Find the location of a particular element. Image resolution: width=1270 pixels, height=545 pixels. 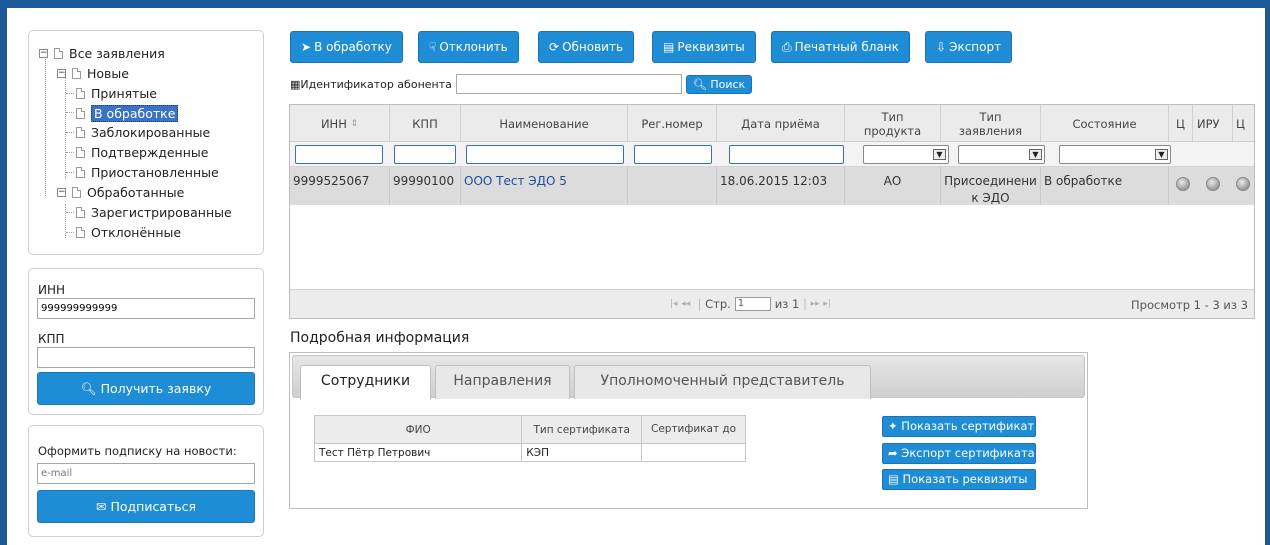

fio-cell: Тест Пётр Петрович is located at coordinates (418, 452).